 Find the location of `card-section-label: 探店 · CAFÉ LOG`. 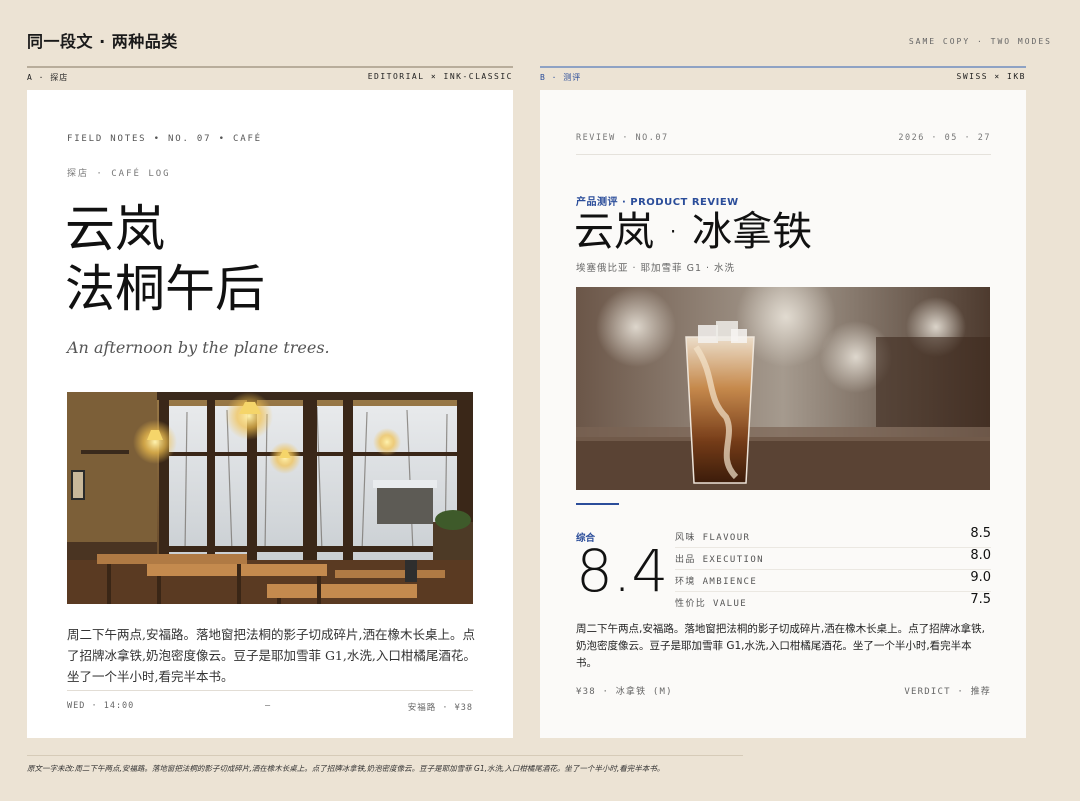

card-section-label: 探店 · CAFÉ LOG is located at coordinates (119, 174).